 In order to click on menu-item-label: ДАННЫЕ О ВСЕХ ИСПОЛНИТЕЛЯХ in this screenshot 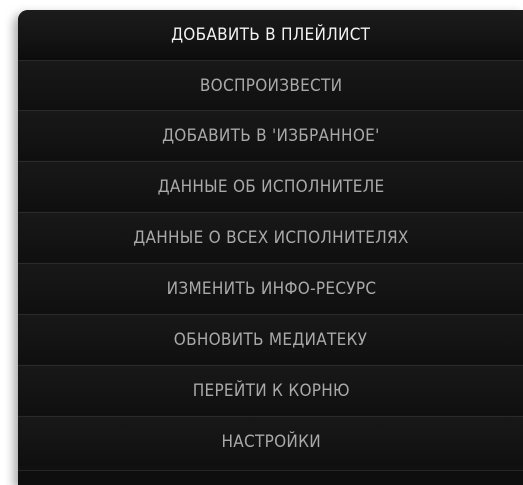, I will do `click(271, 237)`.